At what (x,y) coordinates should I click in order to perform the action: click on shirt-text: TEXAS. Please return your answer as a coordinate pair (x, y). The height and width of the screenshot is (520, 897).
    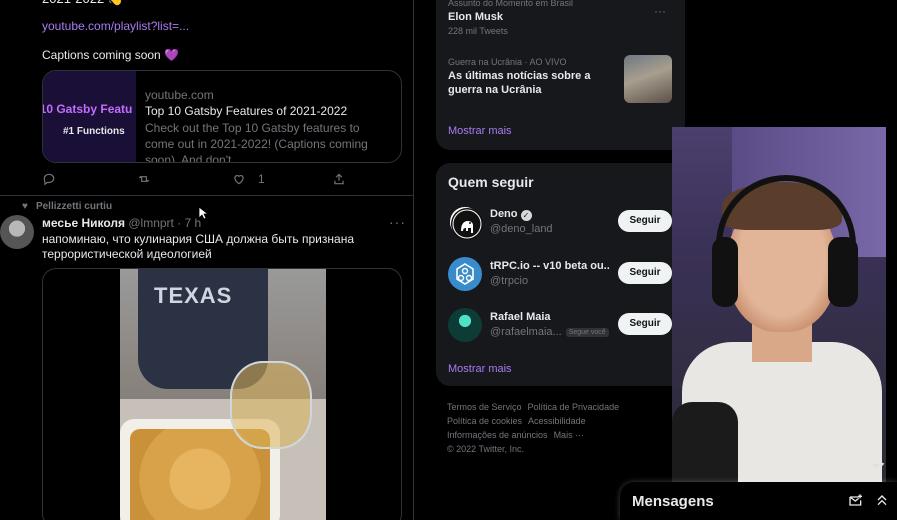
    Looking at the image, I should click on (193, 295).